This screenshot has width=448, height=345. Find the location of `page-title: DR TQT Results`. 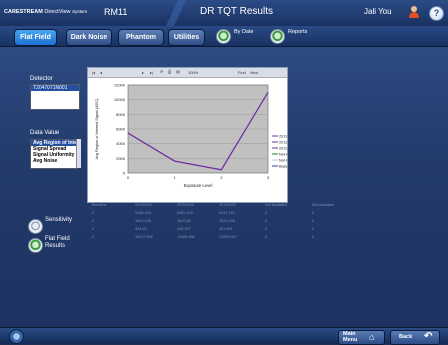

page-title: DR TQT Results is located at coordinates (236, 11).